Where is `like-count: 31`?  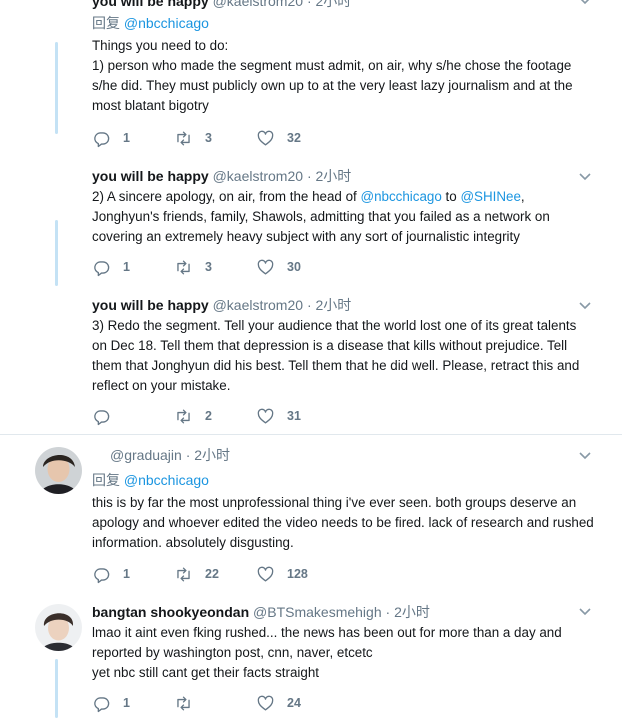 like-count: 31 is located at coordinates (294, 416).